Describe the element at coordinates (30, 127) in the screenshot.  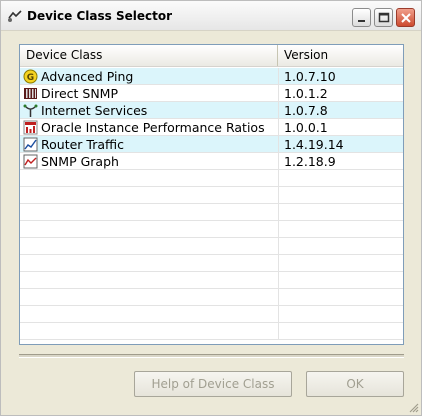
I see `oracle-icon` at that location.